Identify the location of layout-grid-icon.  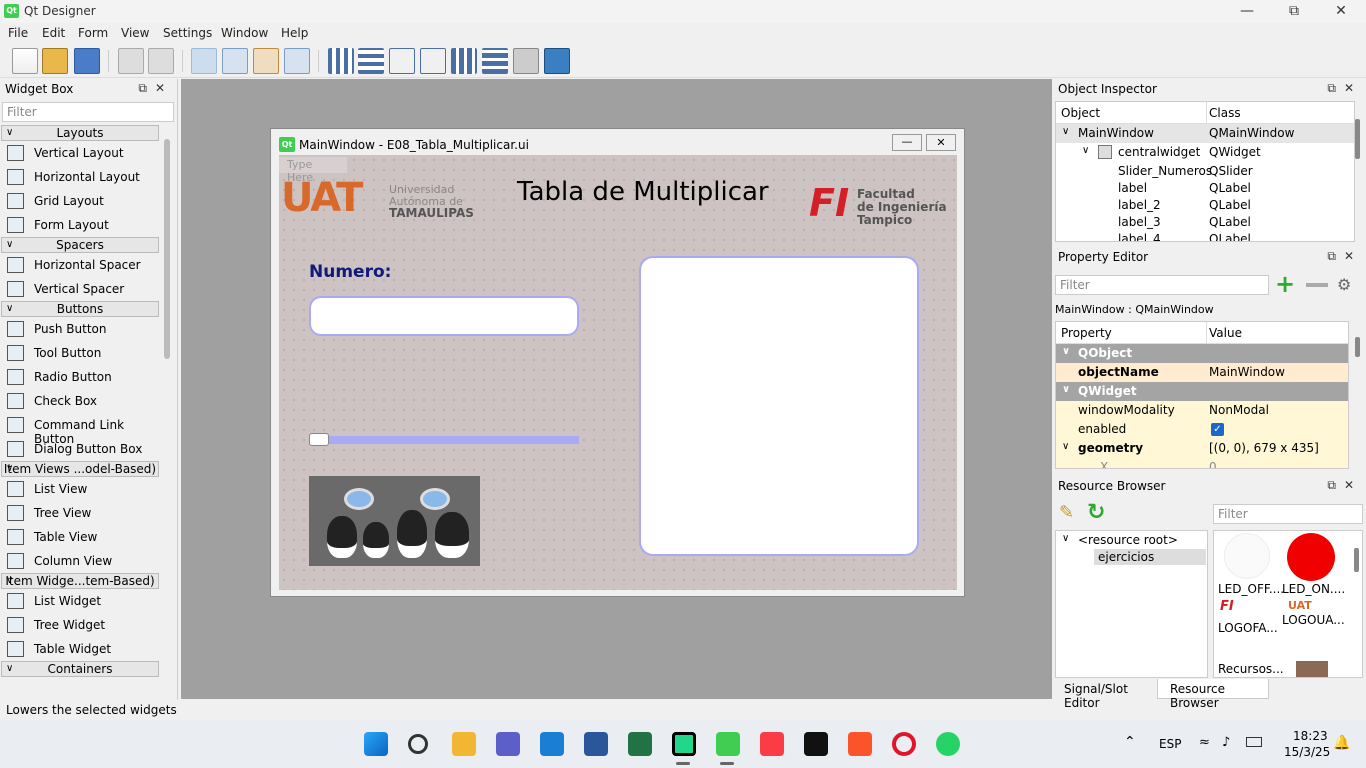
(464, 61).